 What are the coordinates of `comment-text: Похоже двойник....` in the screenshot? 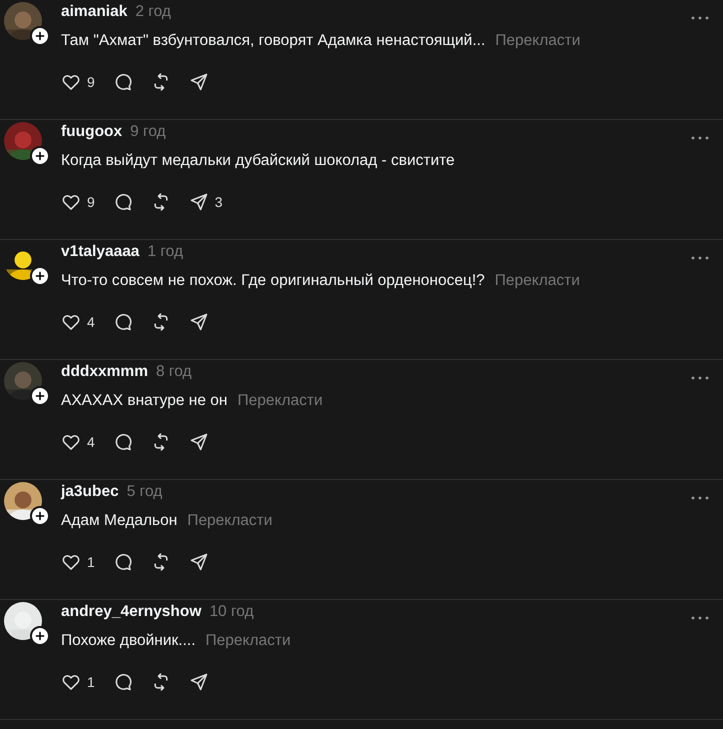 It's located at (128, 640).